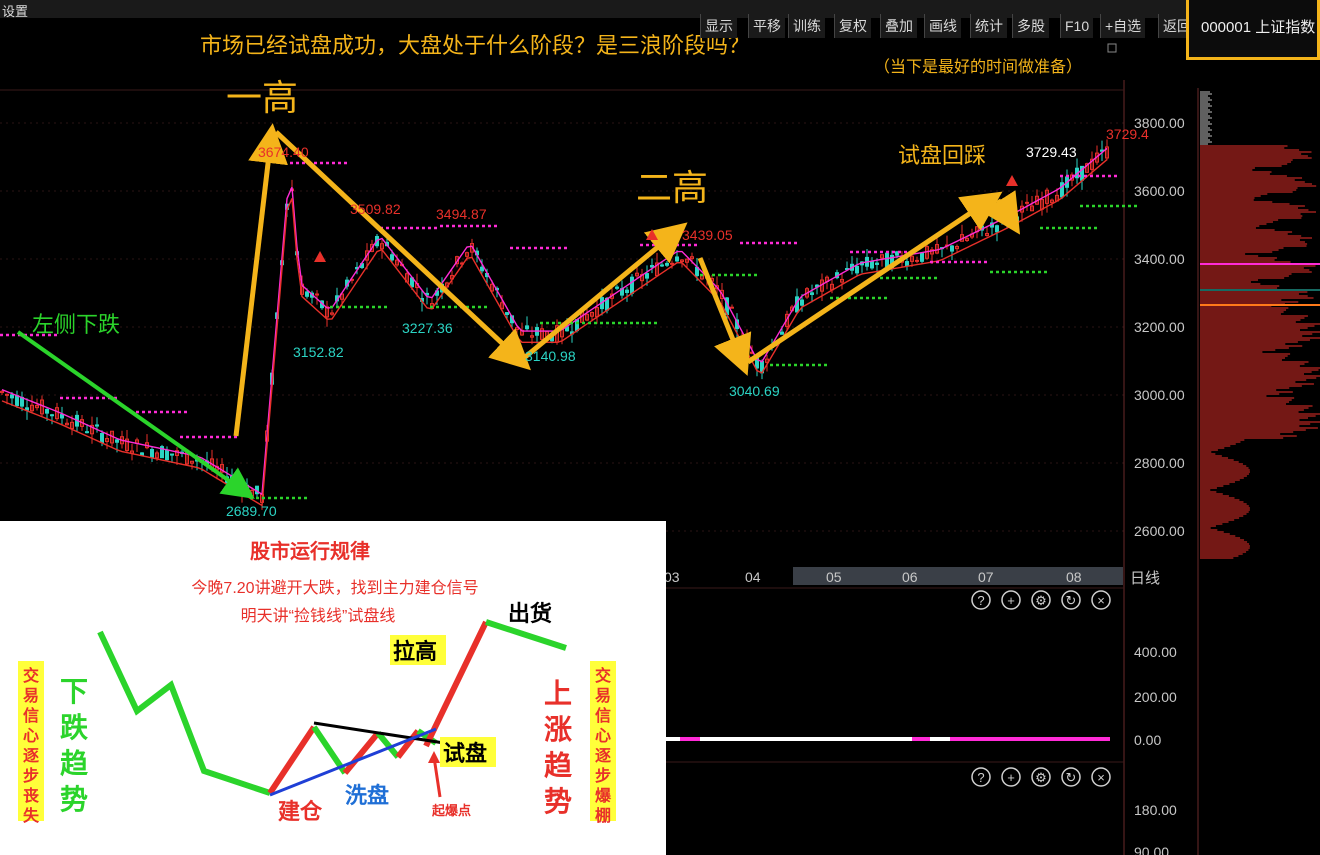 Image resolution: width=1320 pixels, height=855 pixels. What do you see at coordinates (74, 745) in the screenshot?
I see `down-trend-text: 下跌趋势` at bounding box center [74, 745].